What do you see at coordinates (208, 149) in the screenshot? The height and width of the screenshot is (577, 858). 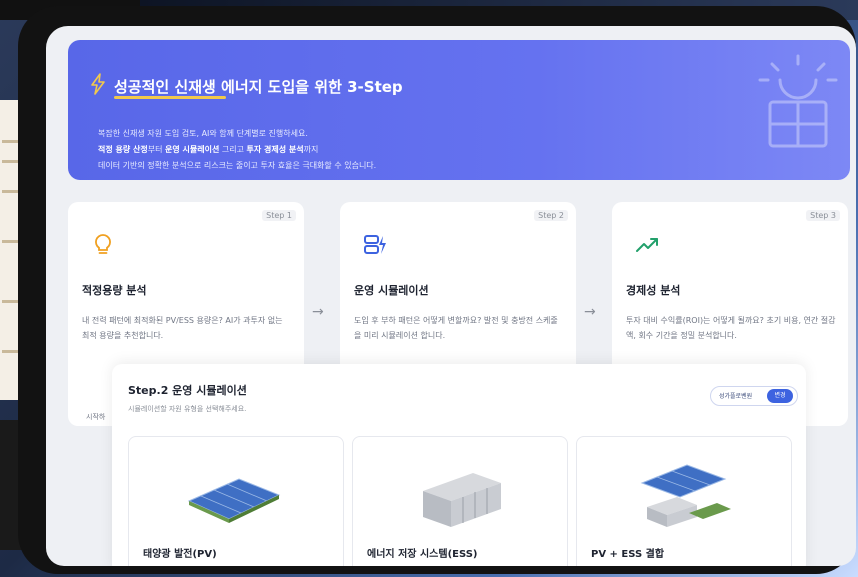 I see `banner-line-2: 적정 용량 산정부터 운영 시뮬레이션 그리고 투자 경제성 분석까지` at bounding box center [208, 149].